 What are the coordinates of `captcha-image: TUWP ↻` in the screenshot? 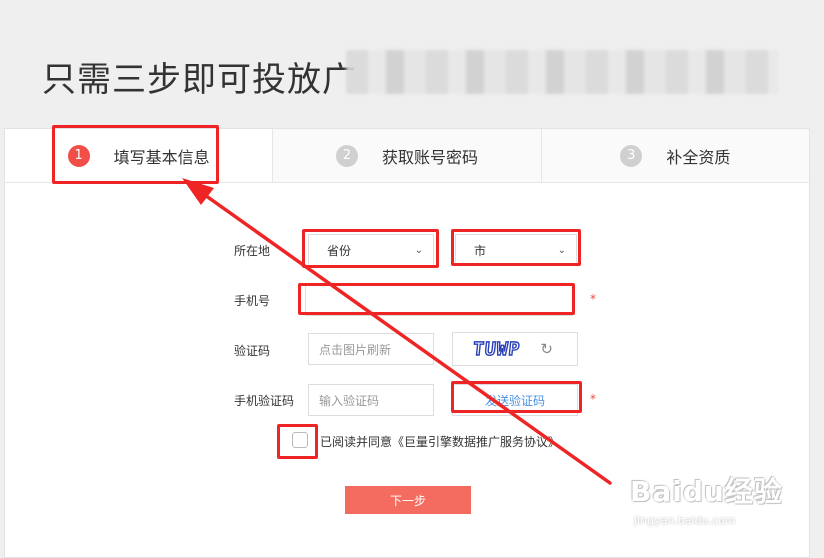 It's located at (515, 349).